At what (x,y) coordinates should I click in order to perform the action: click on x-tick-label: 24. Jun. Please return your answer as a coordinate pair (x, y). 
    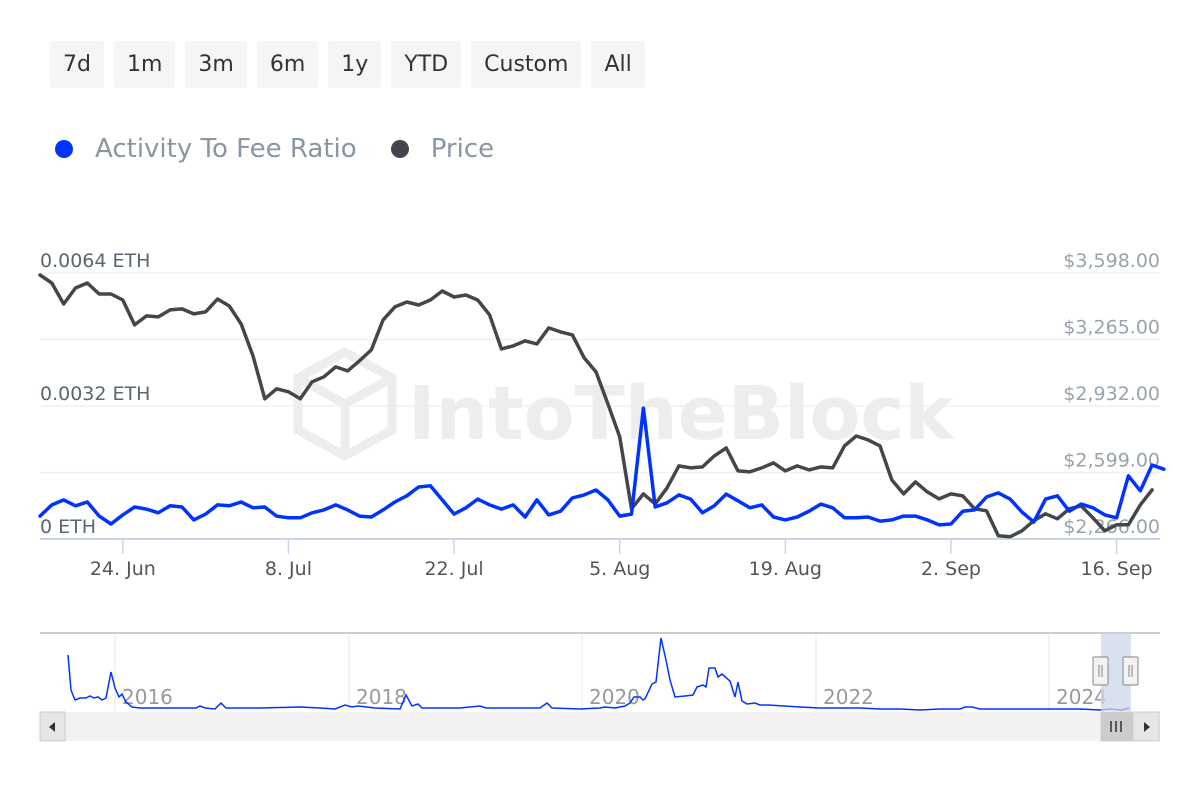
    Looking at the image, I should click on (123, 569).